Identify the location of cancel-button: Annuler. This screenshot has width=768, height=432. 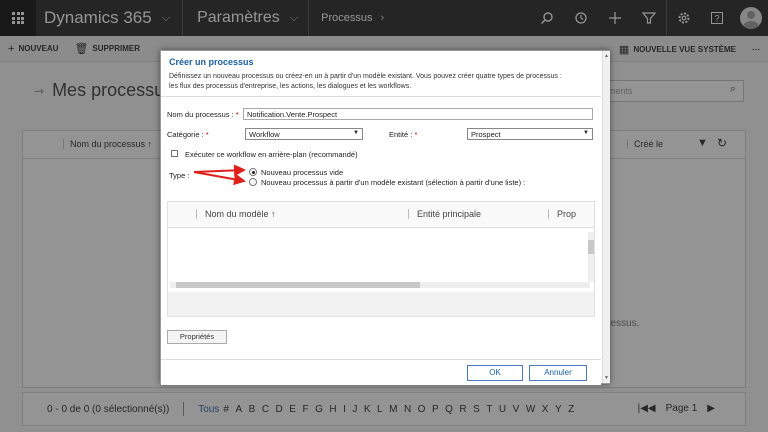
(558, 373).